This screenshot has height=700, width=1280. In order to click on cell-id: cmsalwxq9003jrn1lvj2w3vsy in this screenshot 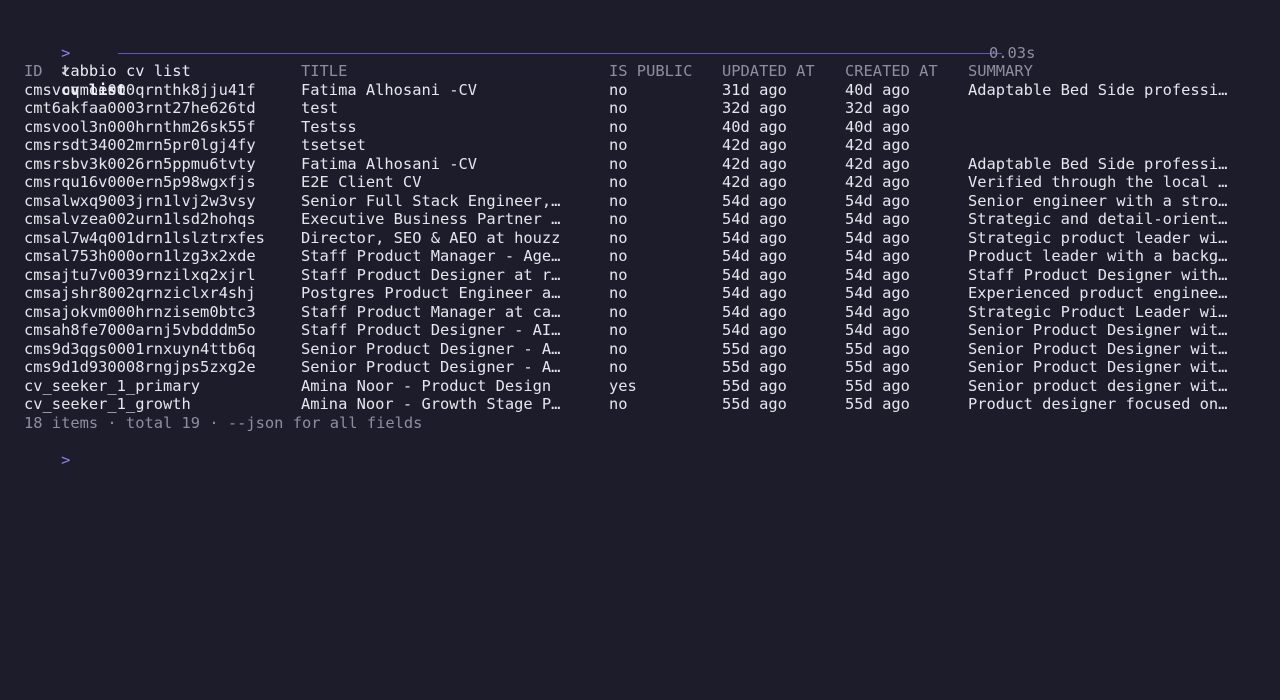, I will do `click(140, 200)`.